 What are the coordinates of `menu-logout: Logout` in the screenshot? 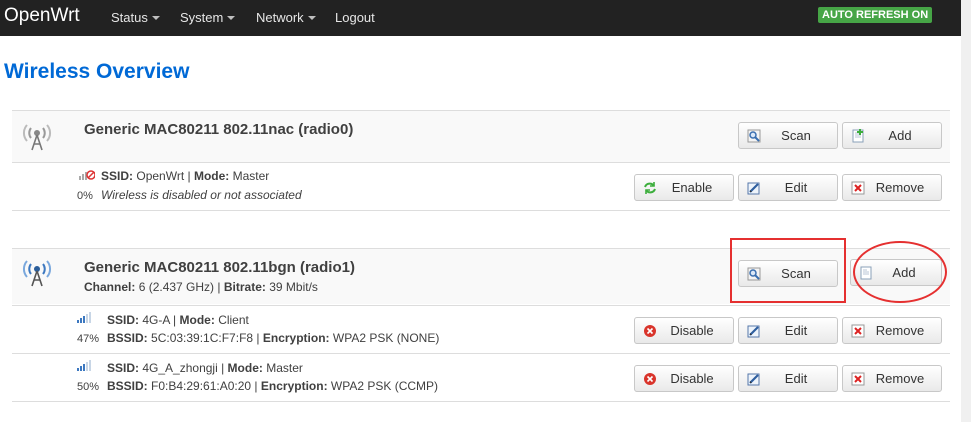 It's located at (355, 17).